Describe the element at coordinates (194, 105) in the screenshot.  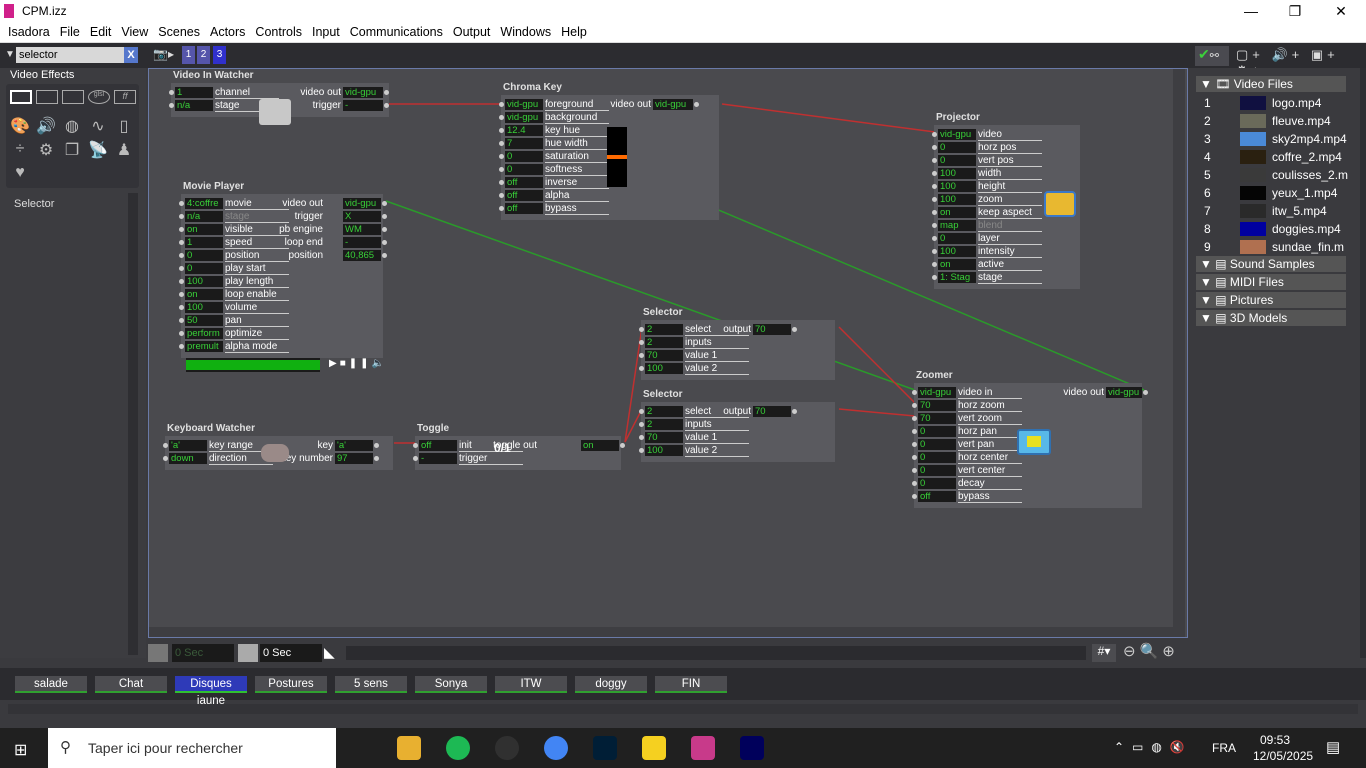
I see `input-value: n/a` at that location.